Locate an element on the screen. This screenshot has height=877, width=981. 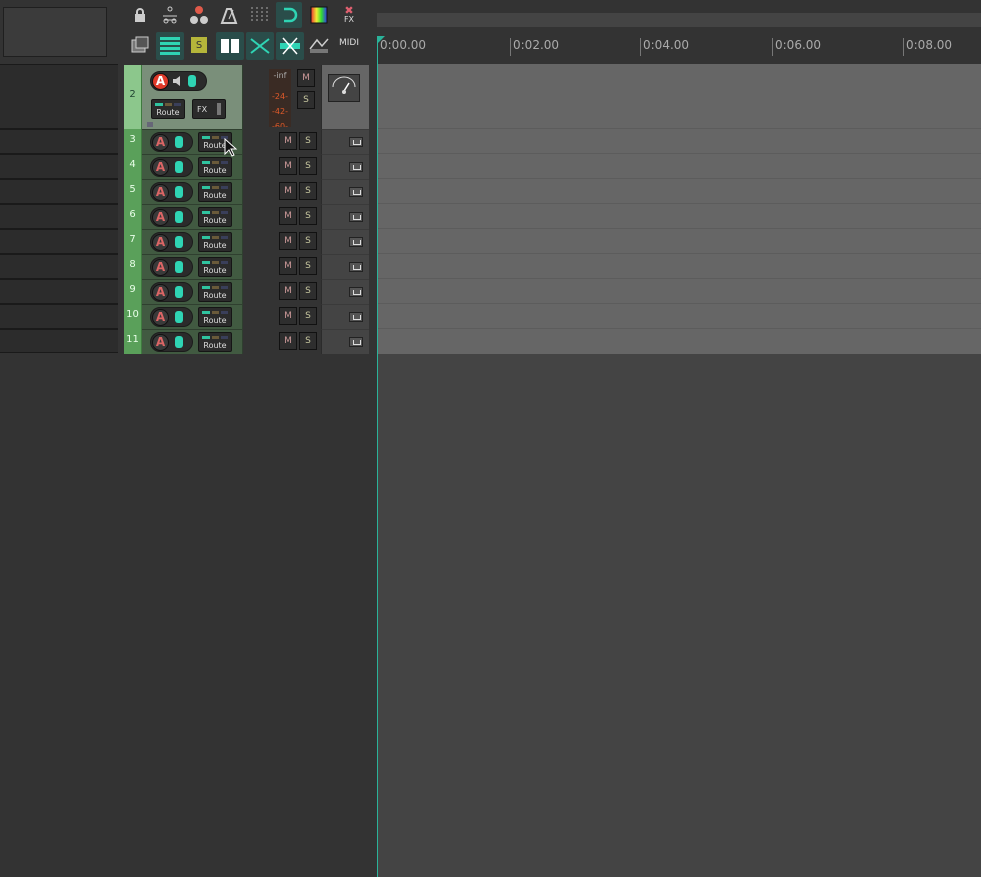
track-number: 6 is located at coordinates (133, 216).